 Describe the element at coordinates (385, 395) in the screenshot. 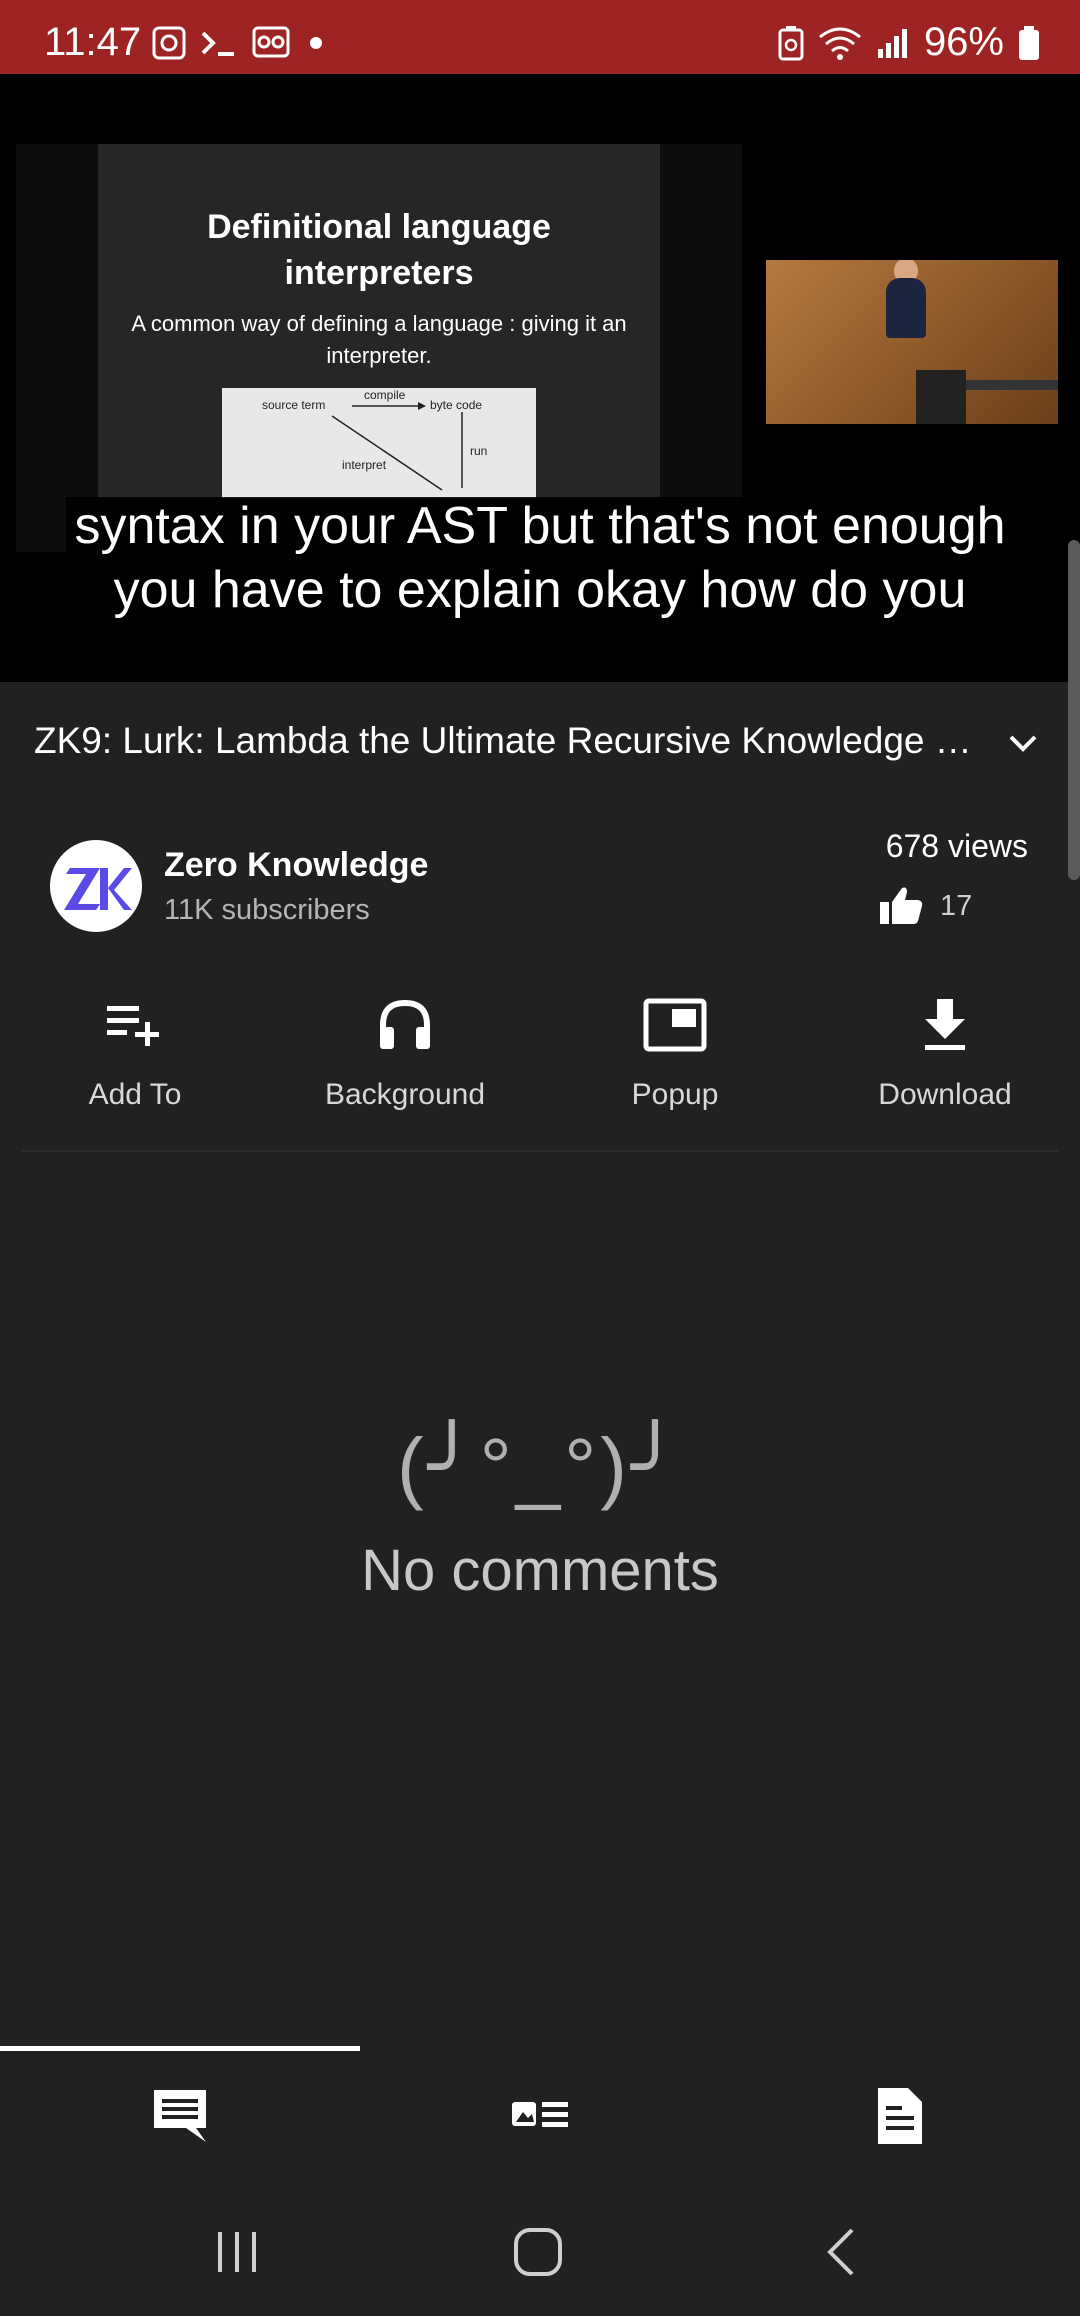

I see `diagram-compile: compile` at that location.